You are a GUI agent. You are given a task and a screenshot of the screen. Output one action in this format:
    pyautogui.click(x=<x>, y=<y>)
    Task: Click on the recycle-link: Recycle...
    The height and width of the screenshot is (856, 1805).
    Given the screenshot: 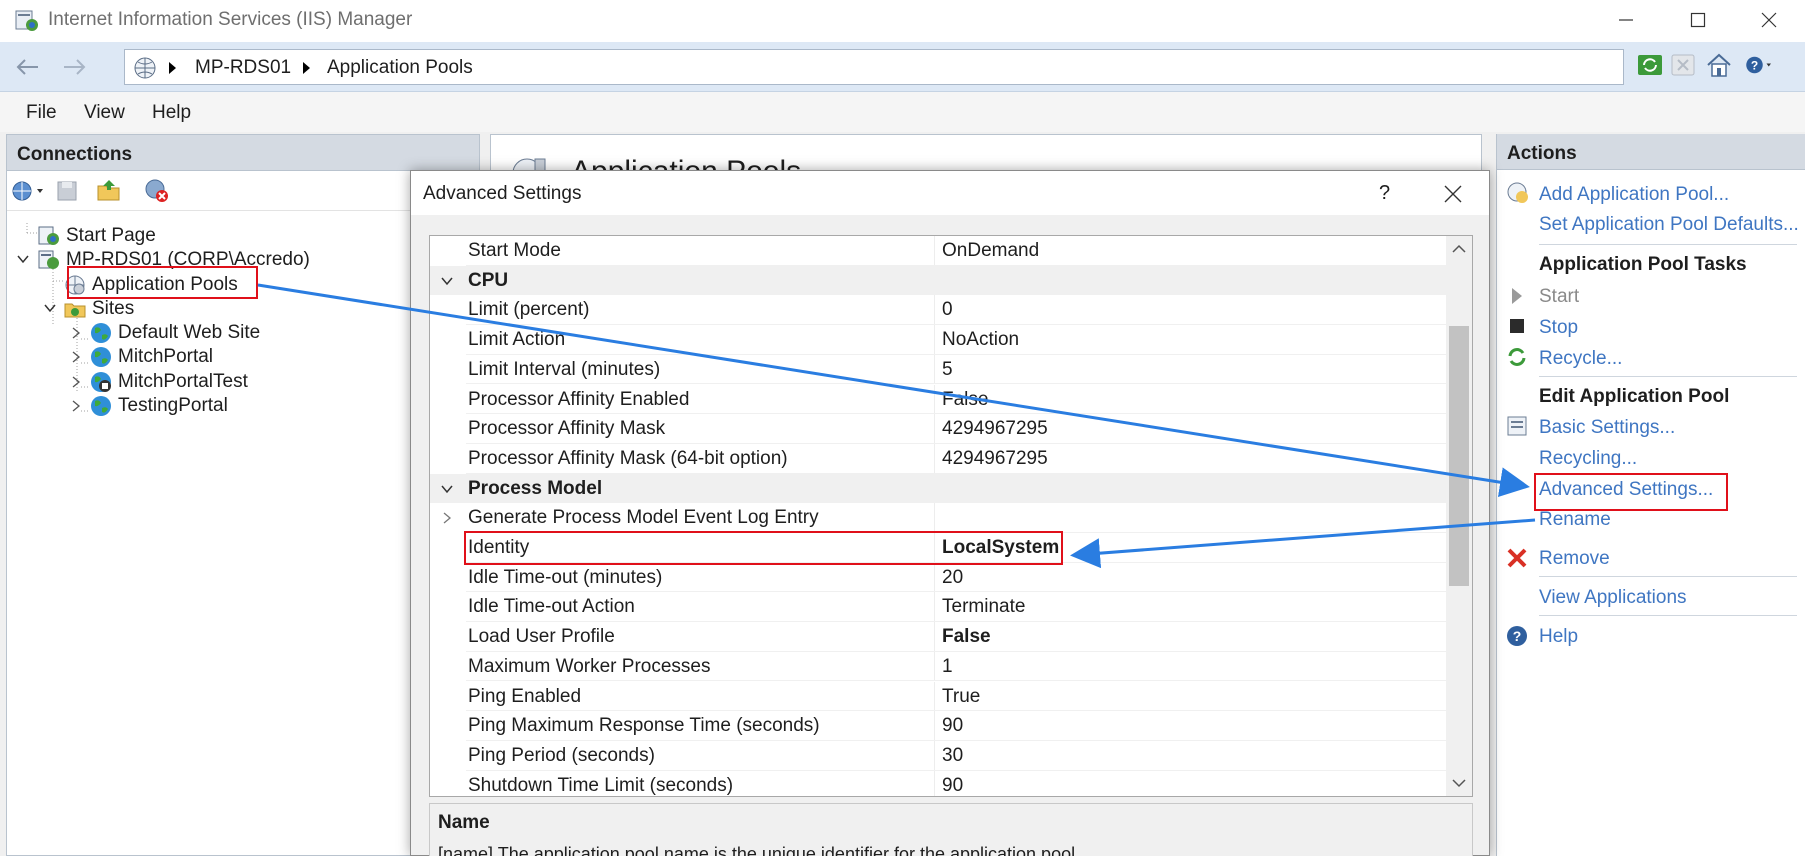 What is the action you would take?
    pyautogui.click(x=1580, y=359)
    